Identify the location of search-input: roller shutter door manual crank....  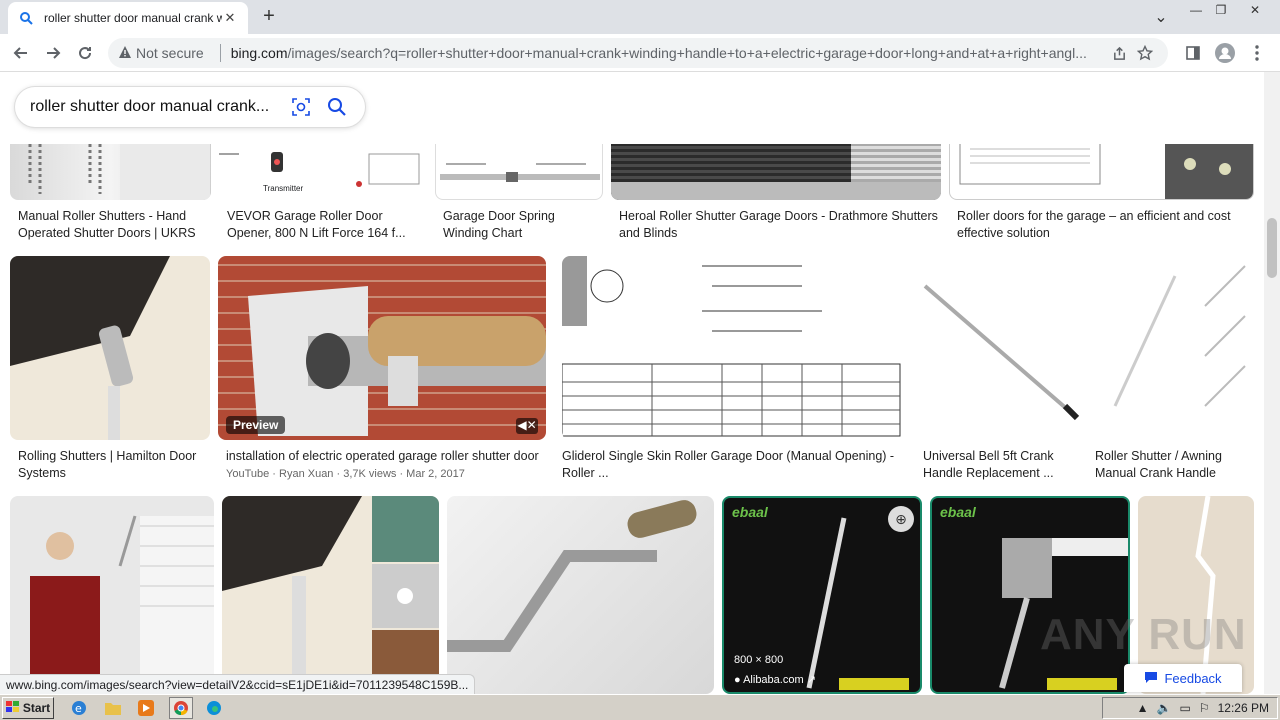
(156, 107).